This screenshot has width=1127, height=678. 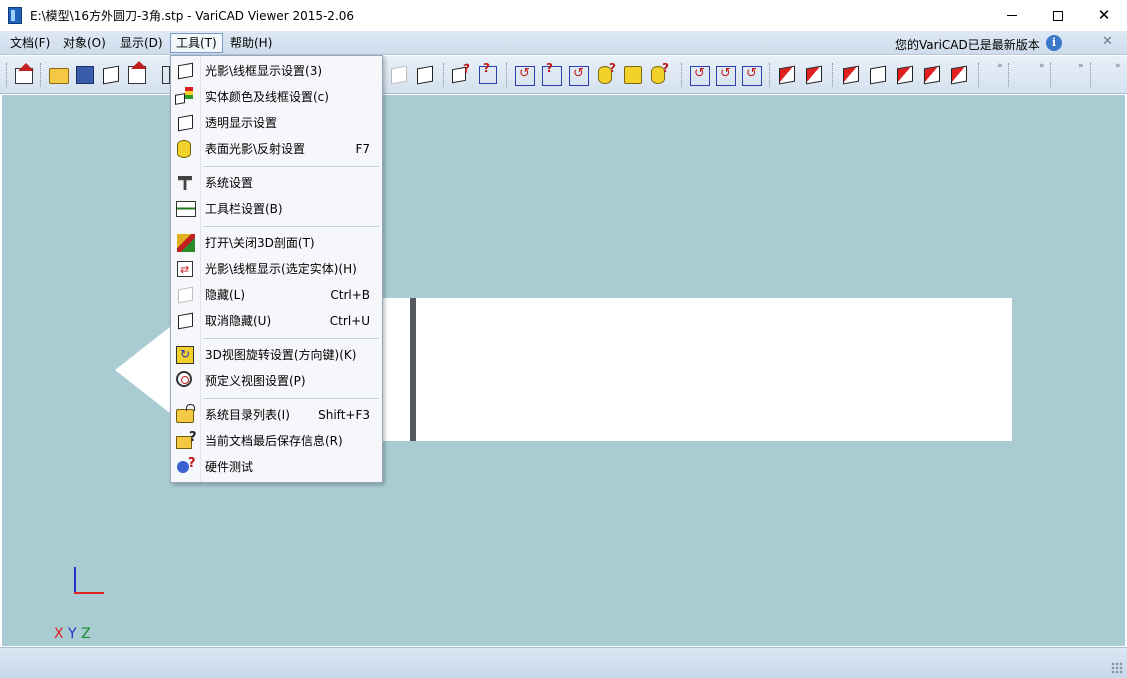 I want to click on home-icon, so click(x=24, y=73).